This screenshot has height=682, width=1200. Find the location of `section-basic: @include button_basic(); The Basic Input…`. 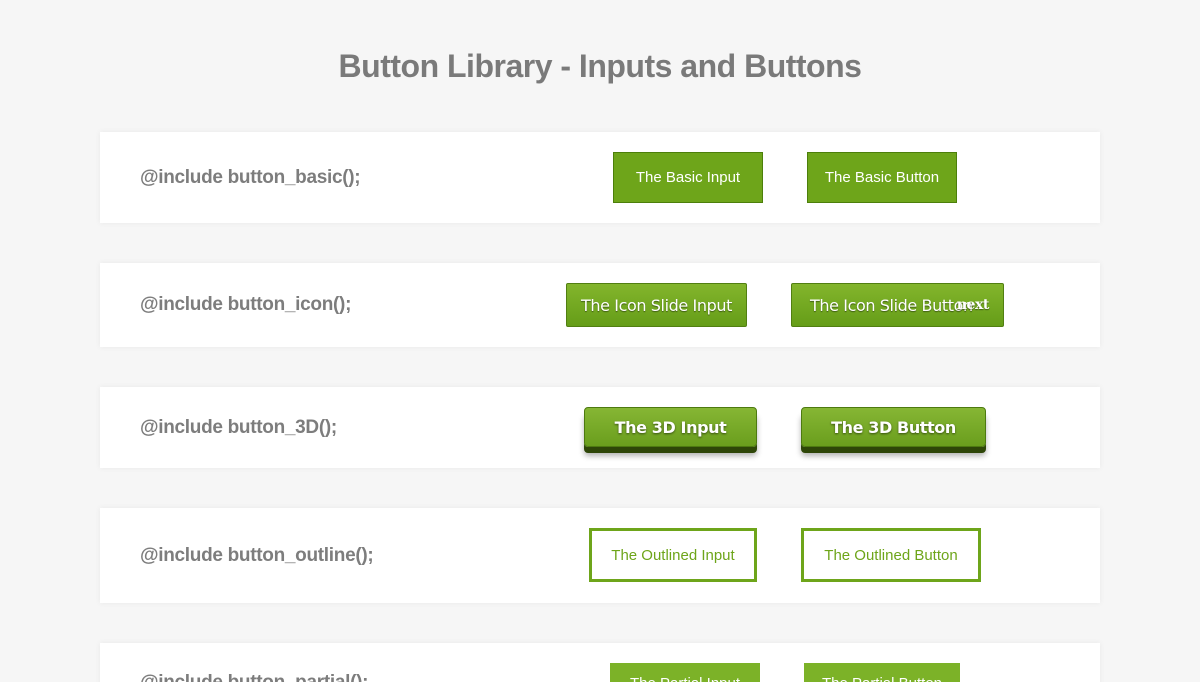

section-basic: @include button_basic(); The Basic Input… is located at coordinates (600, 177).